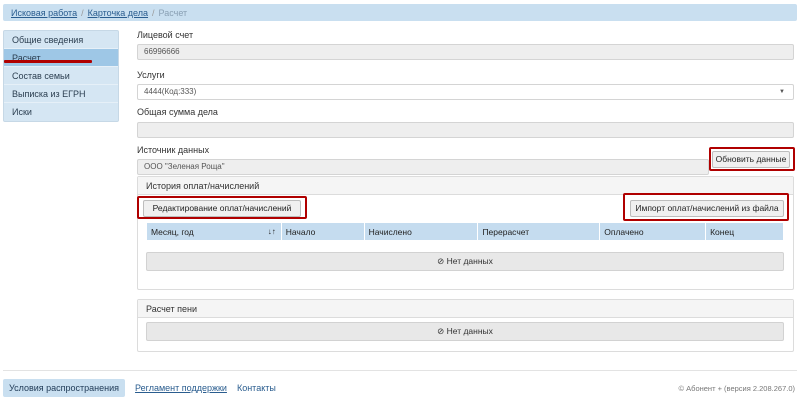  What do you see at coordinates (165, 35) in the screenshot?
I see `account-label: Лицевой счет` at bounding box center [165, 35].